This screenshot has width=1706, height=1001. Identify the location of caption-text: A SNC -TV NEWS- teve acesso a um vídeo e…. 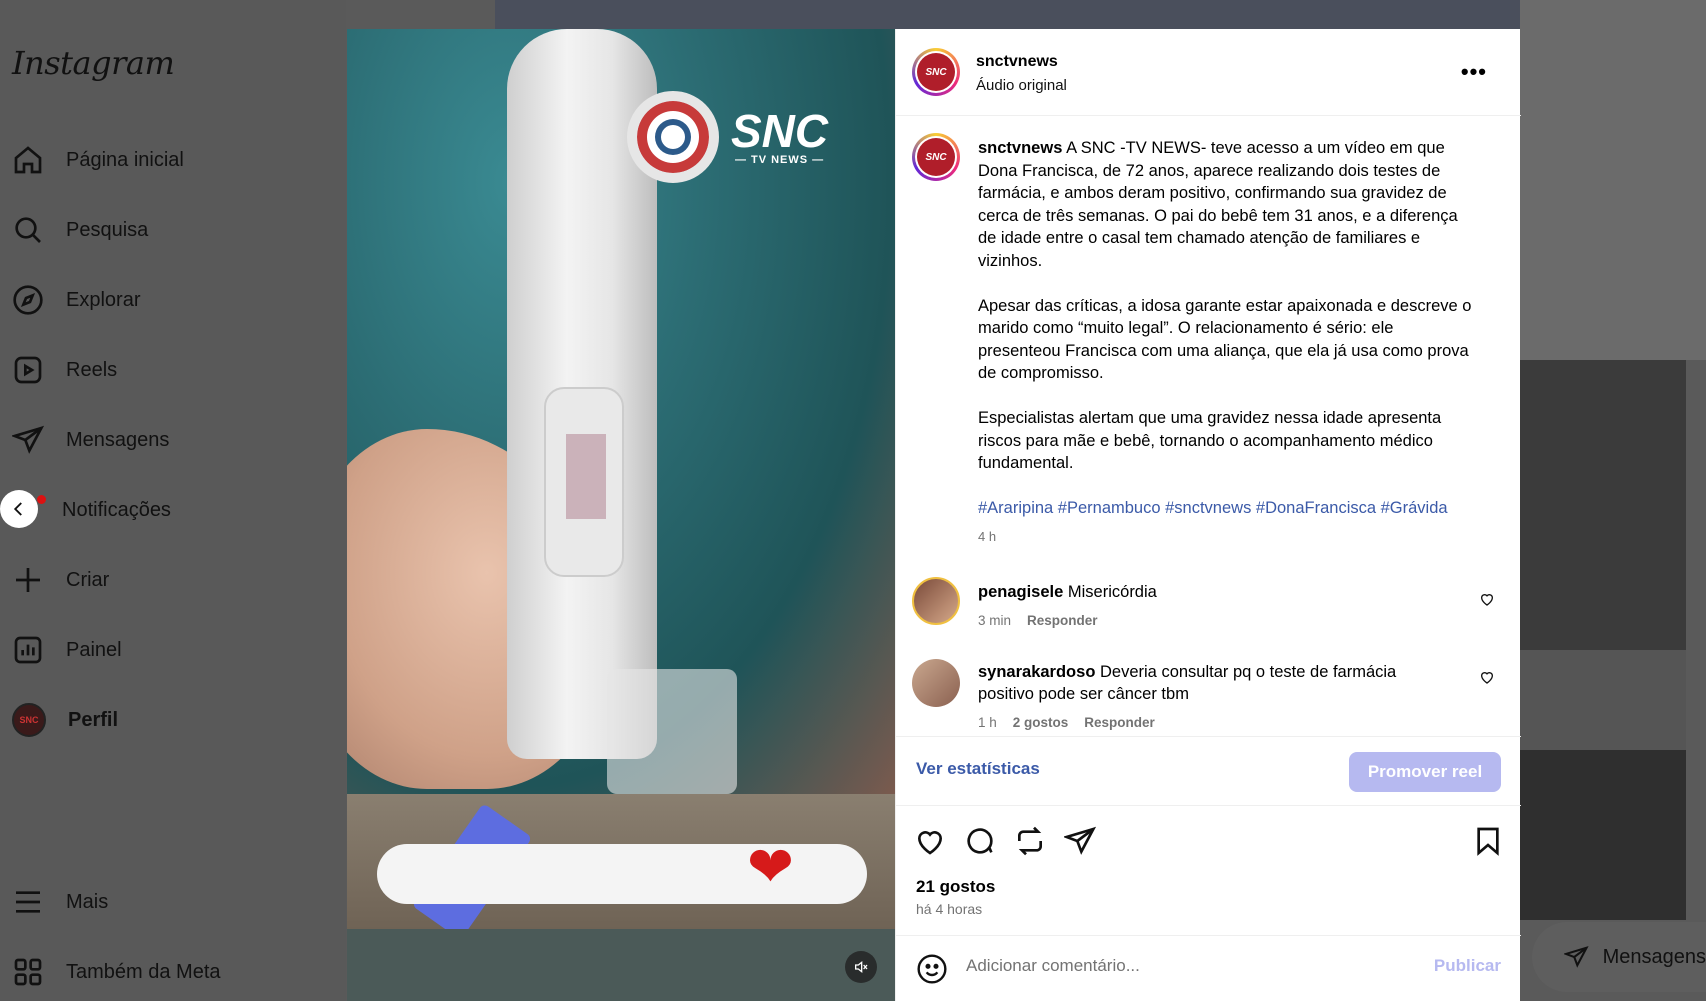
(1218, 204).